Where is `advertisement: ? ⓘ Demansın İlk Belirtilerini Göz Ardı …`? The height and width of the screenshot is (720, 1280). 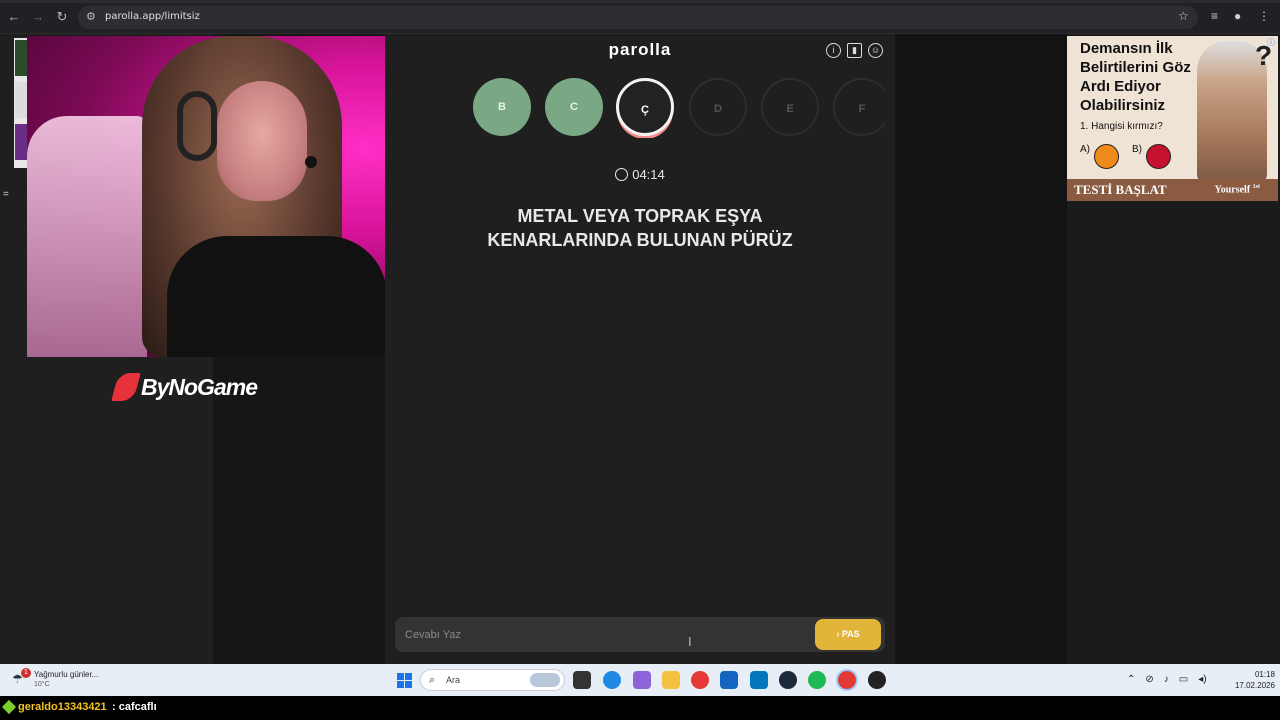 advertisement: ? ⓘ Demansın İlk Belirtilerini Göz Ardı … is located at coordinates (1172, 118).